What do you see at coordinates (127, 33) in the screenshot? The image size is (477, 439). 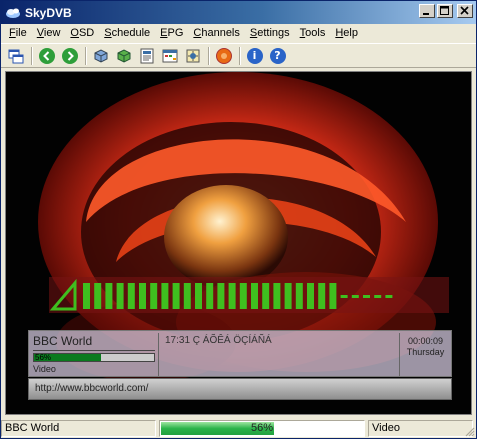 I see `menu-schedule: Schedule` at bounding box center [127, 33].